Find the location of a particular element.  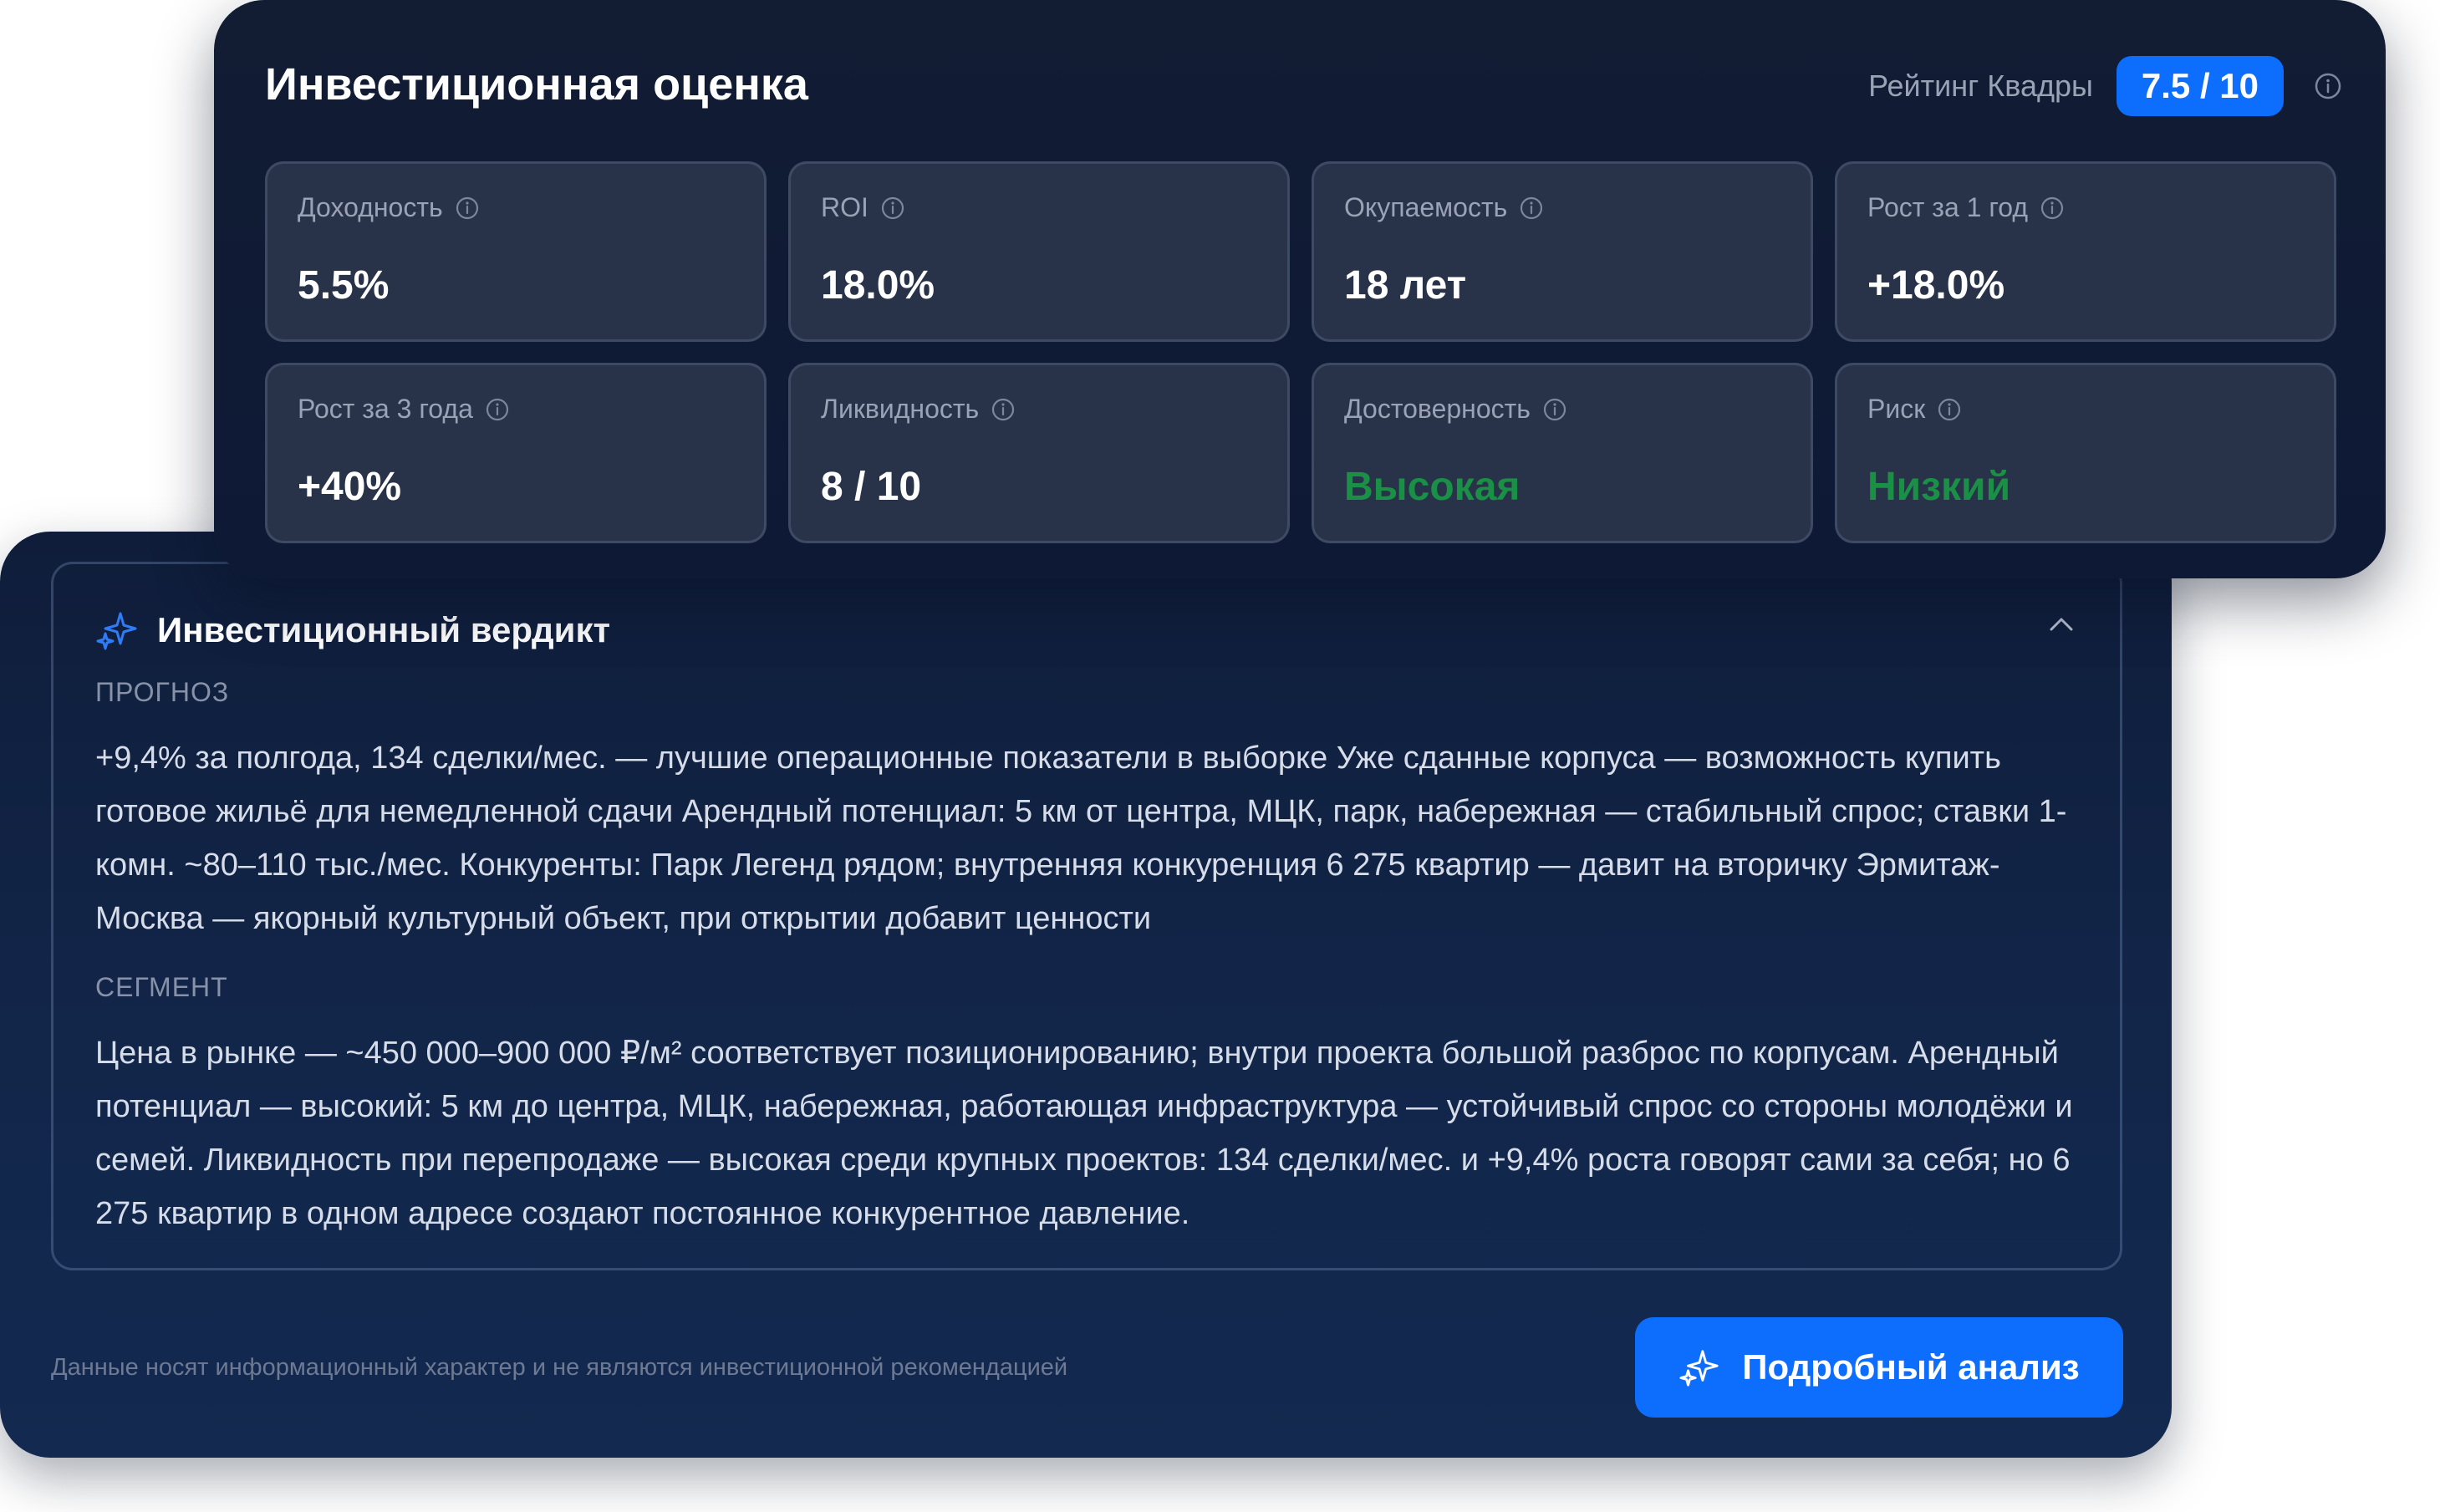

metric-value: 18 лет is located at coordinates (1405, 285).